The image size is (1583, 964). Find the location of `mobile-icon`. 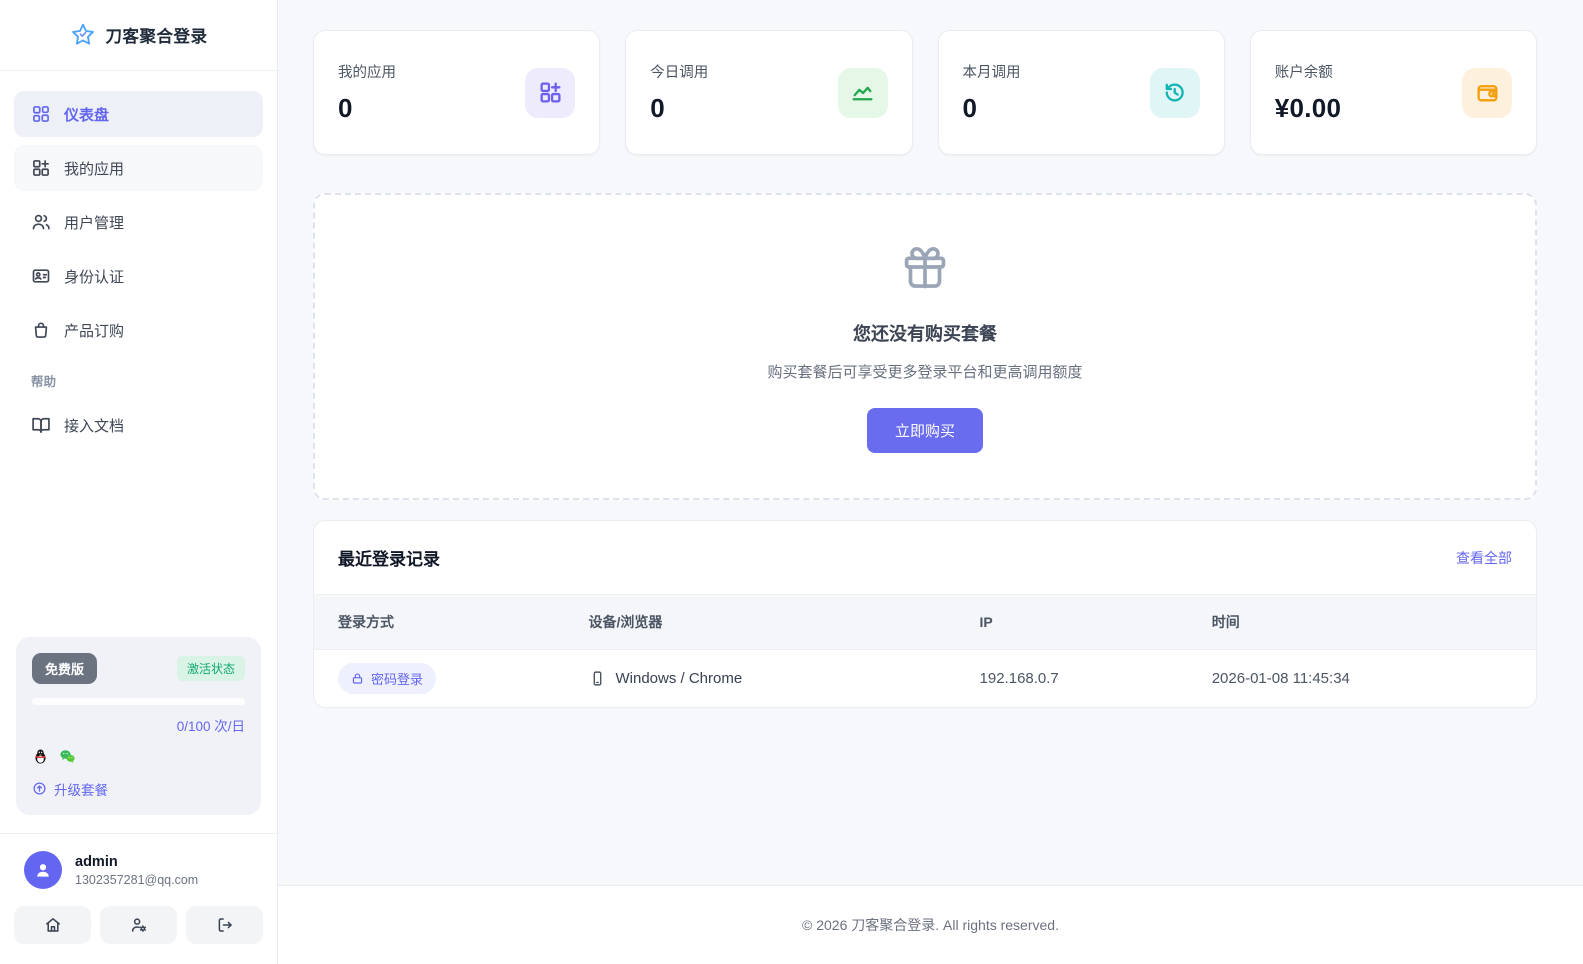

mobile-icon is located at coordinates (597, 678).